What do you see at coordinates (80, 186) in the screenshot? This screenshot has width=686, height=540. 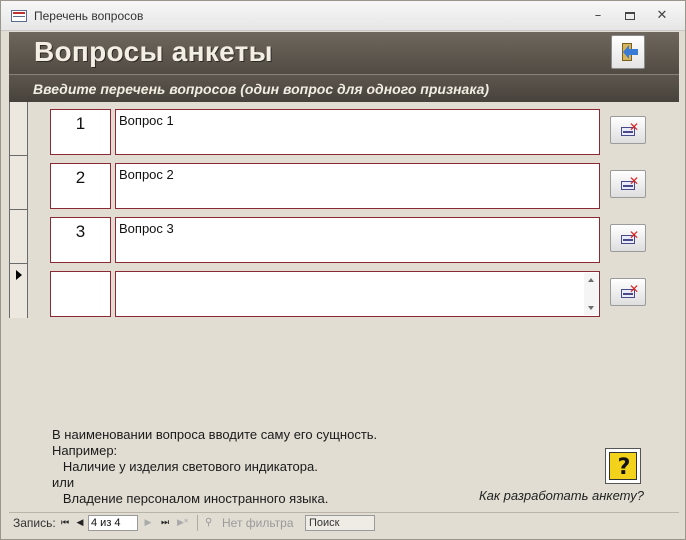 I see `question-number-field: 2` at bounding box center [80, 186].